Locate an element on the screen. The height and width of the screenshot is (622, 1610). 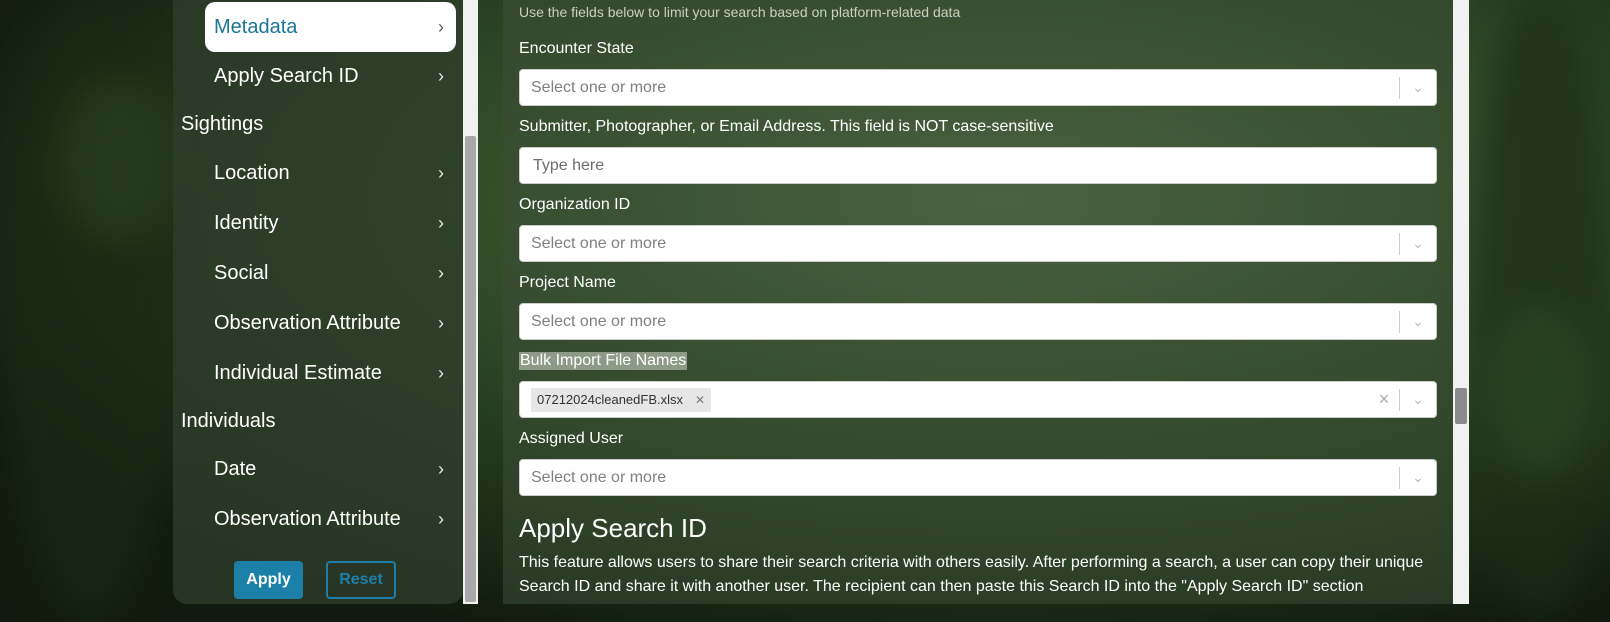
assigned-user-select: Select one or more ⌄ is located at coordinates (978, 477).